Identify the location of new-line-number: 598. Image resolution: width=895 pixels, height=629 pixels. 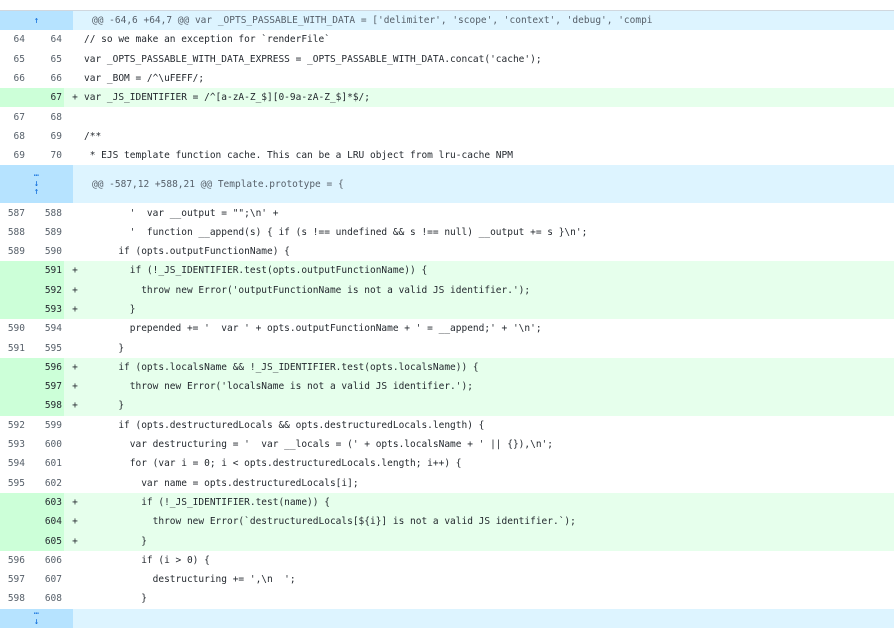
(45, 406).